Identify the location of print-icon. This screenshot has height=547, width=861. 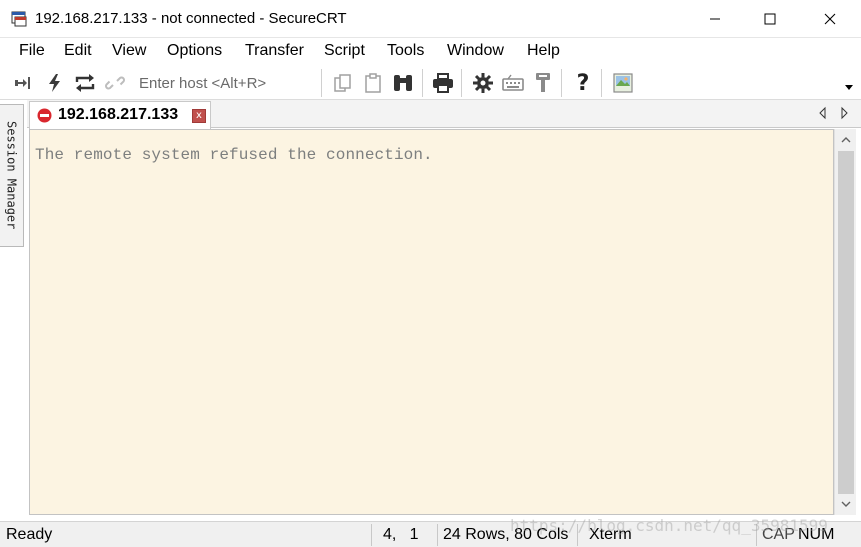
(443, 83).